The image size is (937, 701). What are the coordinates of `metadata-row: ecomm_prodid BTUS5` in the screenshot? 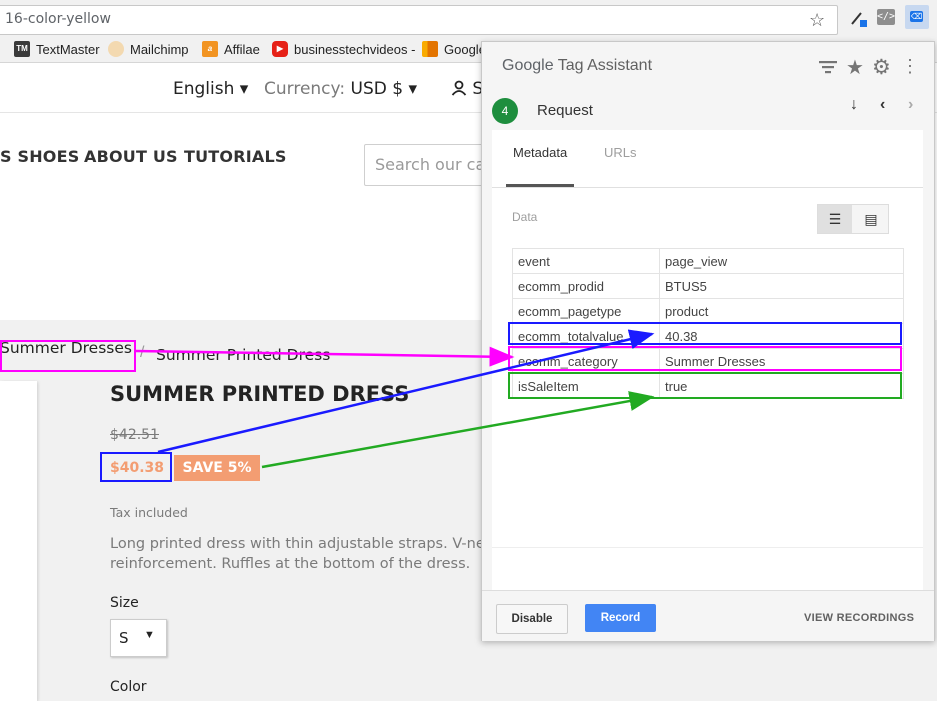 It's located at (708, 286).